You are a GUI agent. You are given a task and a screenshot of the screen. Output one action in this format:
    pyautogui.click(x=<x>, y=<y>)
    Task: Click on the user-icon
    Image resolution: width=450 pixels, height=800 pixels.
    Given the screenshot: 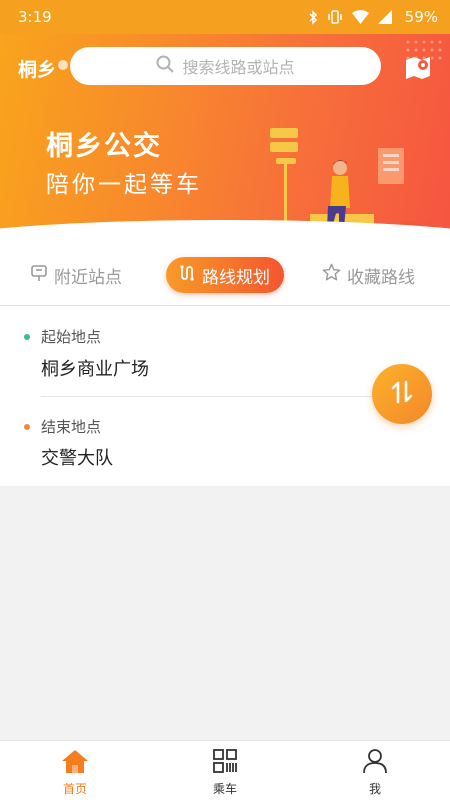 What is the action you would take?
    pyautogui.click(x=375, y=762)
    